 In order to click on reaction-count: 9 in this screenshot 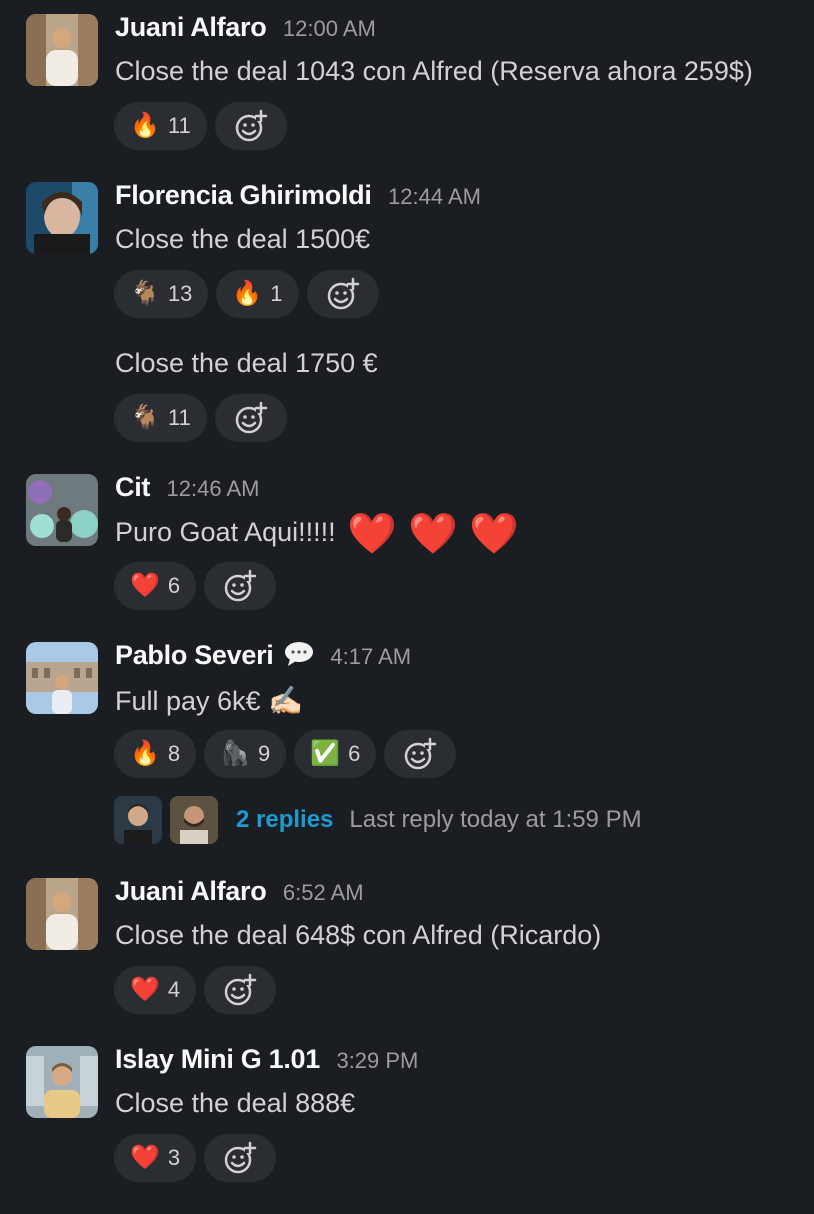, I will do `click(264, 753)`.